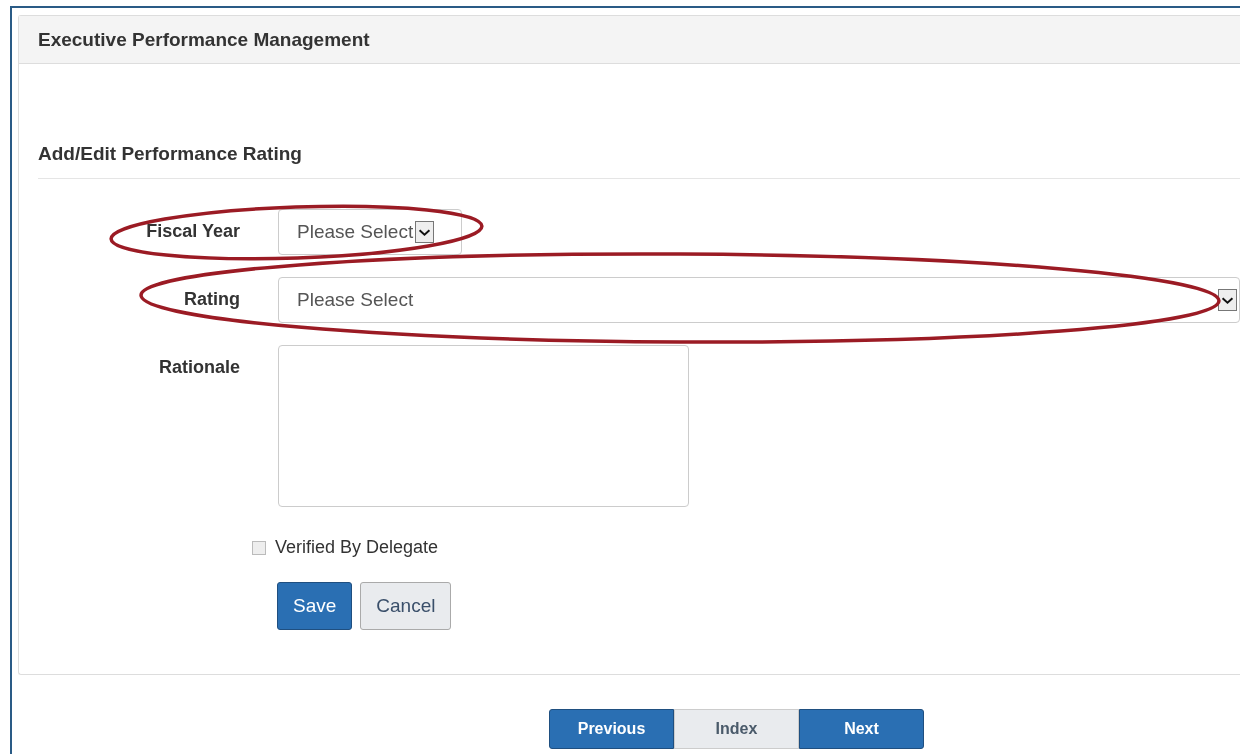 This screenshot has height=754, width=1240. I want to click on pager-button: Index, so click(736, 729).